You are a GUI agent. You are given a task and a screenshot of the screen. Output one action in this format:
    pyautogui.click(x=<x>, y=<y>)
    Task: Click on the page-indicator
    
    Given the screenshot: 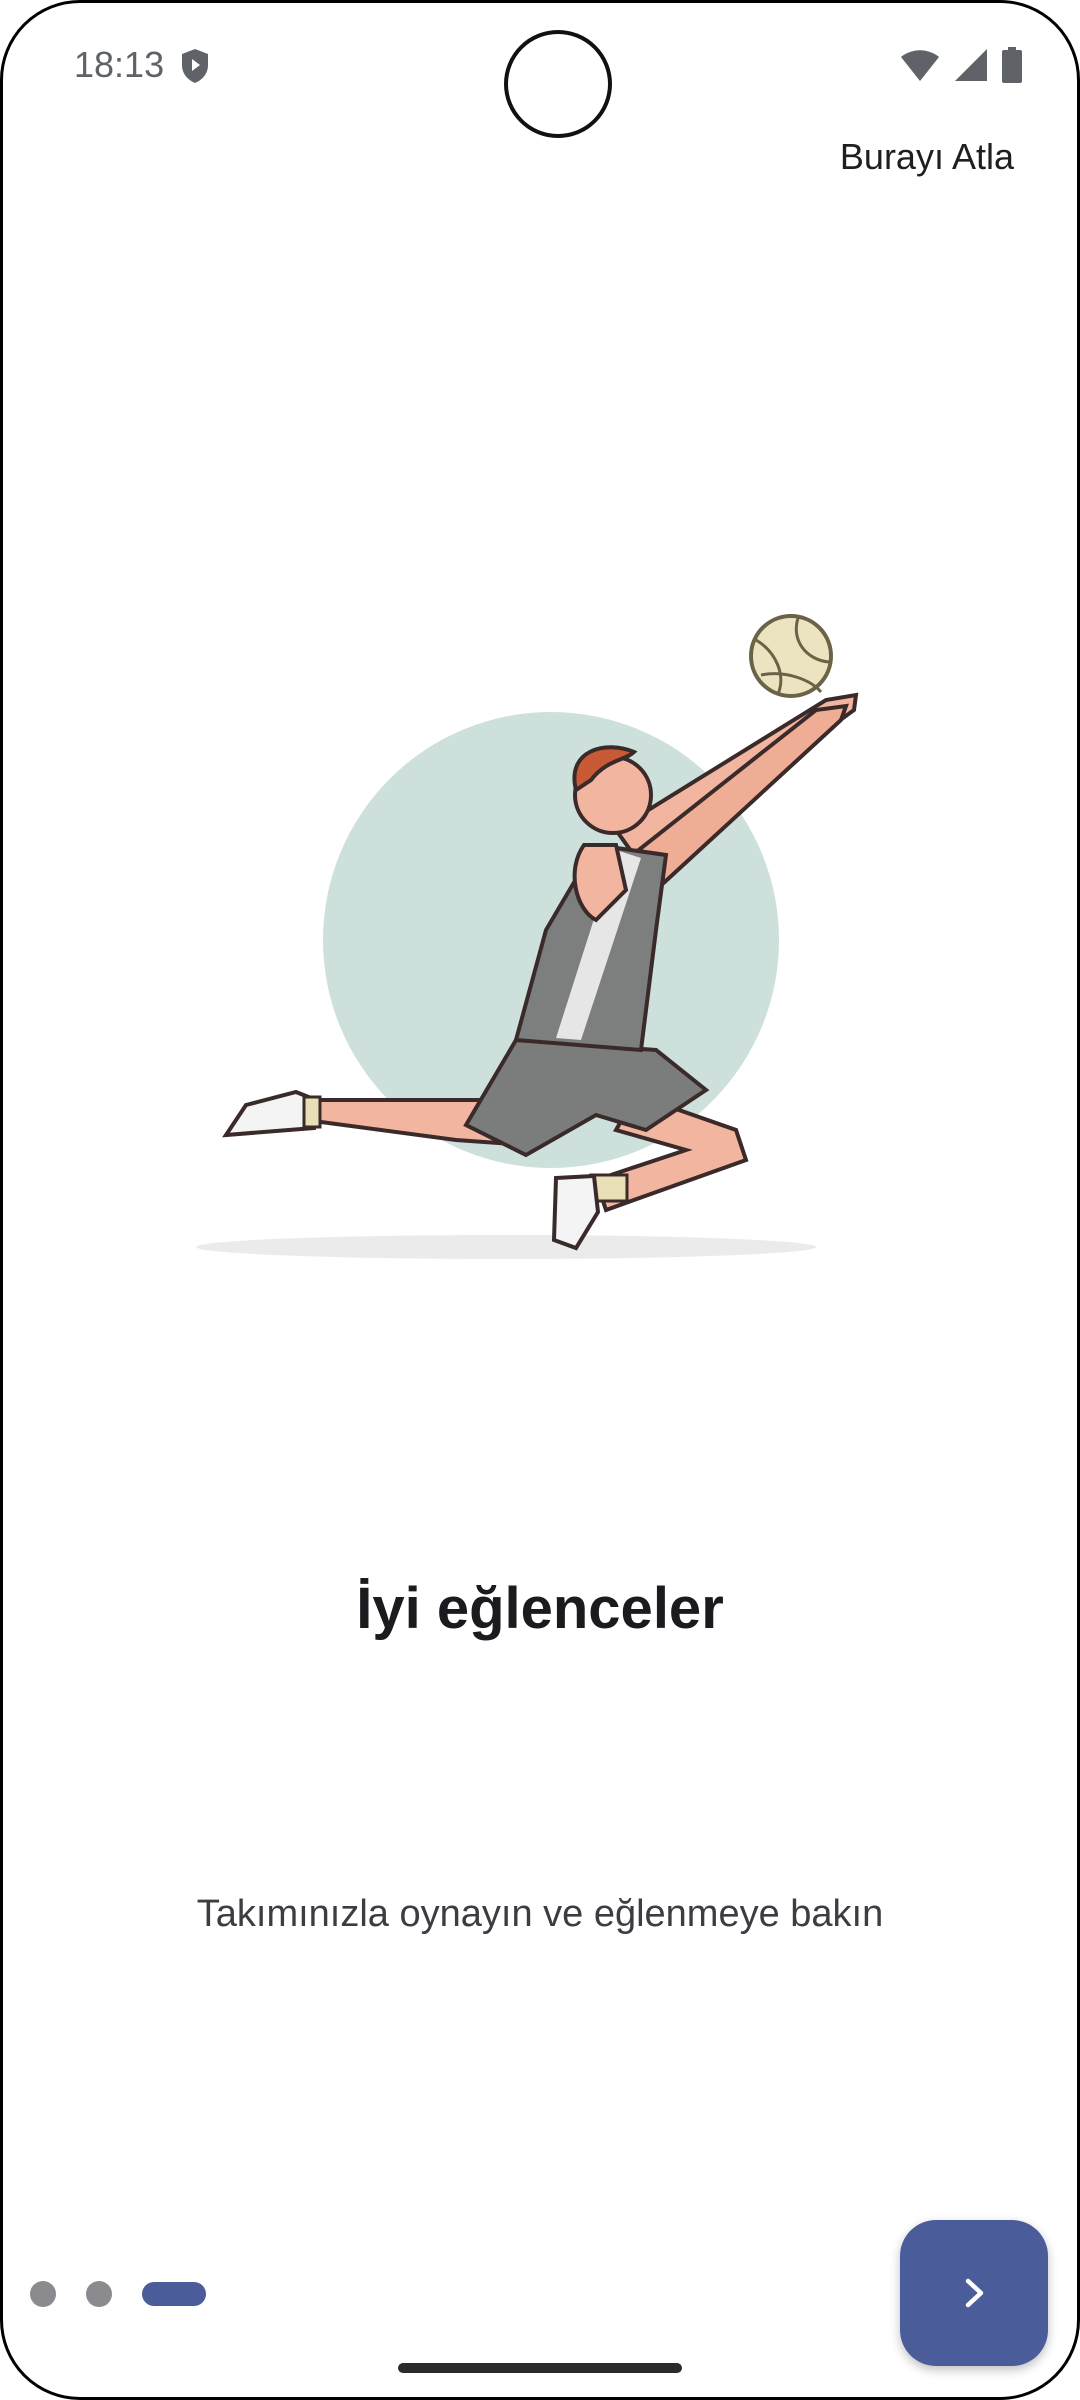 What is the action you would take?
    pyautogui.click(x=118, y=2294)
    